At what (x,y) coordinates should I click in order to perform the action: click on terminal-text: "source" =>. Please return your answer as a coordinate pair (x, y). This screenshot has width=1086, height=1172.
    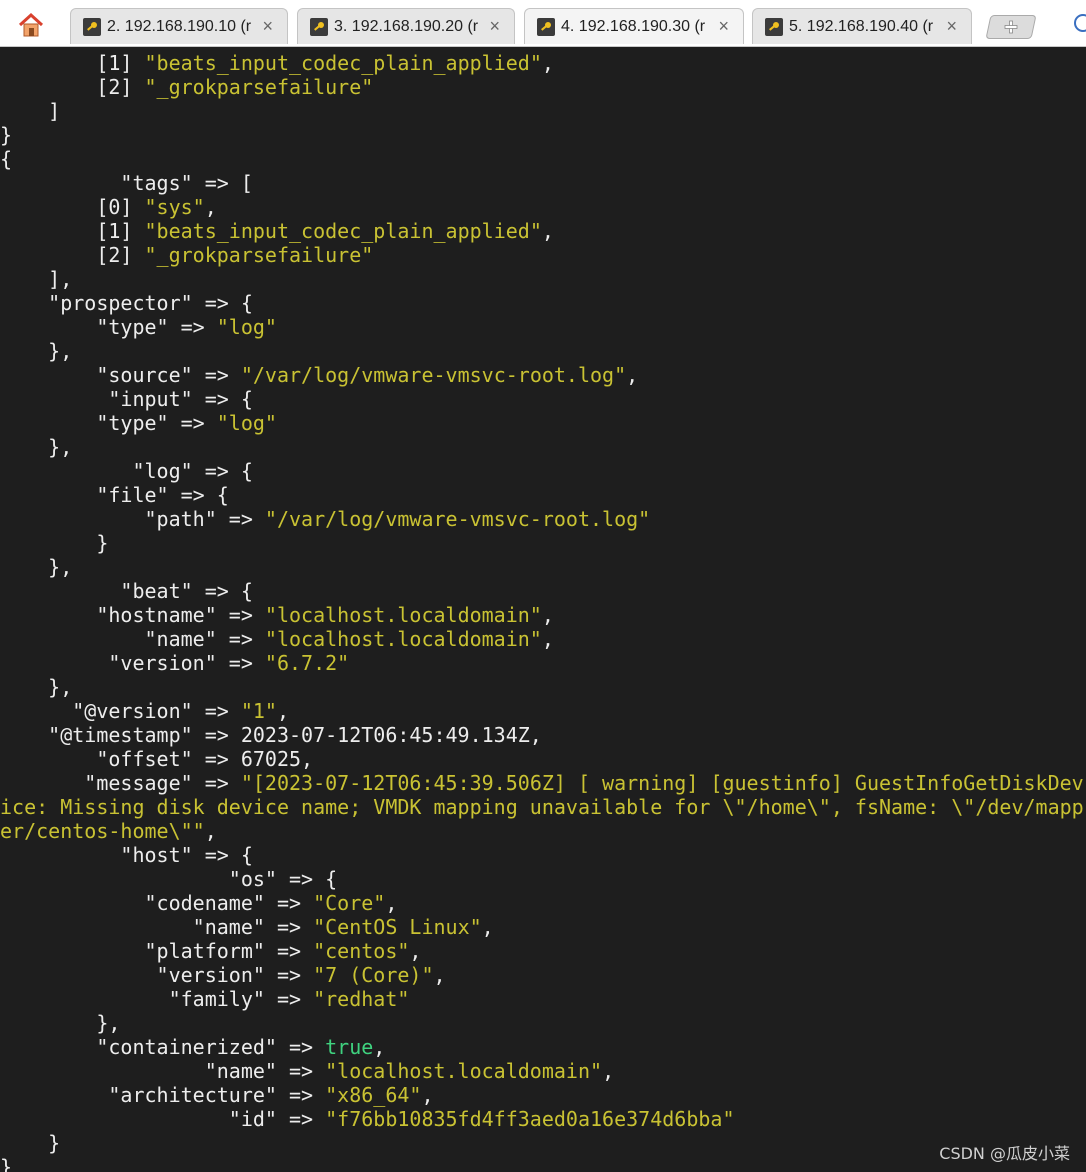
    Looking at the image, I should click on (120, 375).